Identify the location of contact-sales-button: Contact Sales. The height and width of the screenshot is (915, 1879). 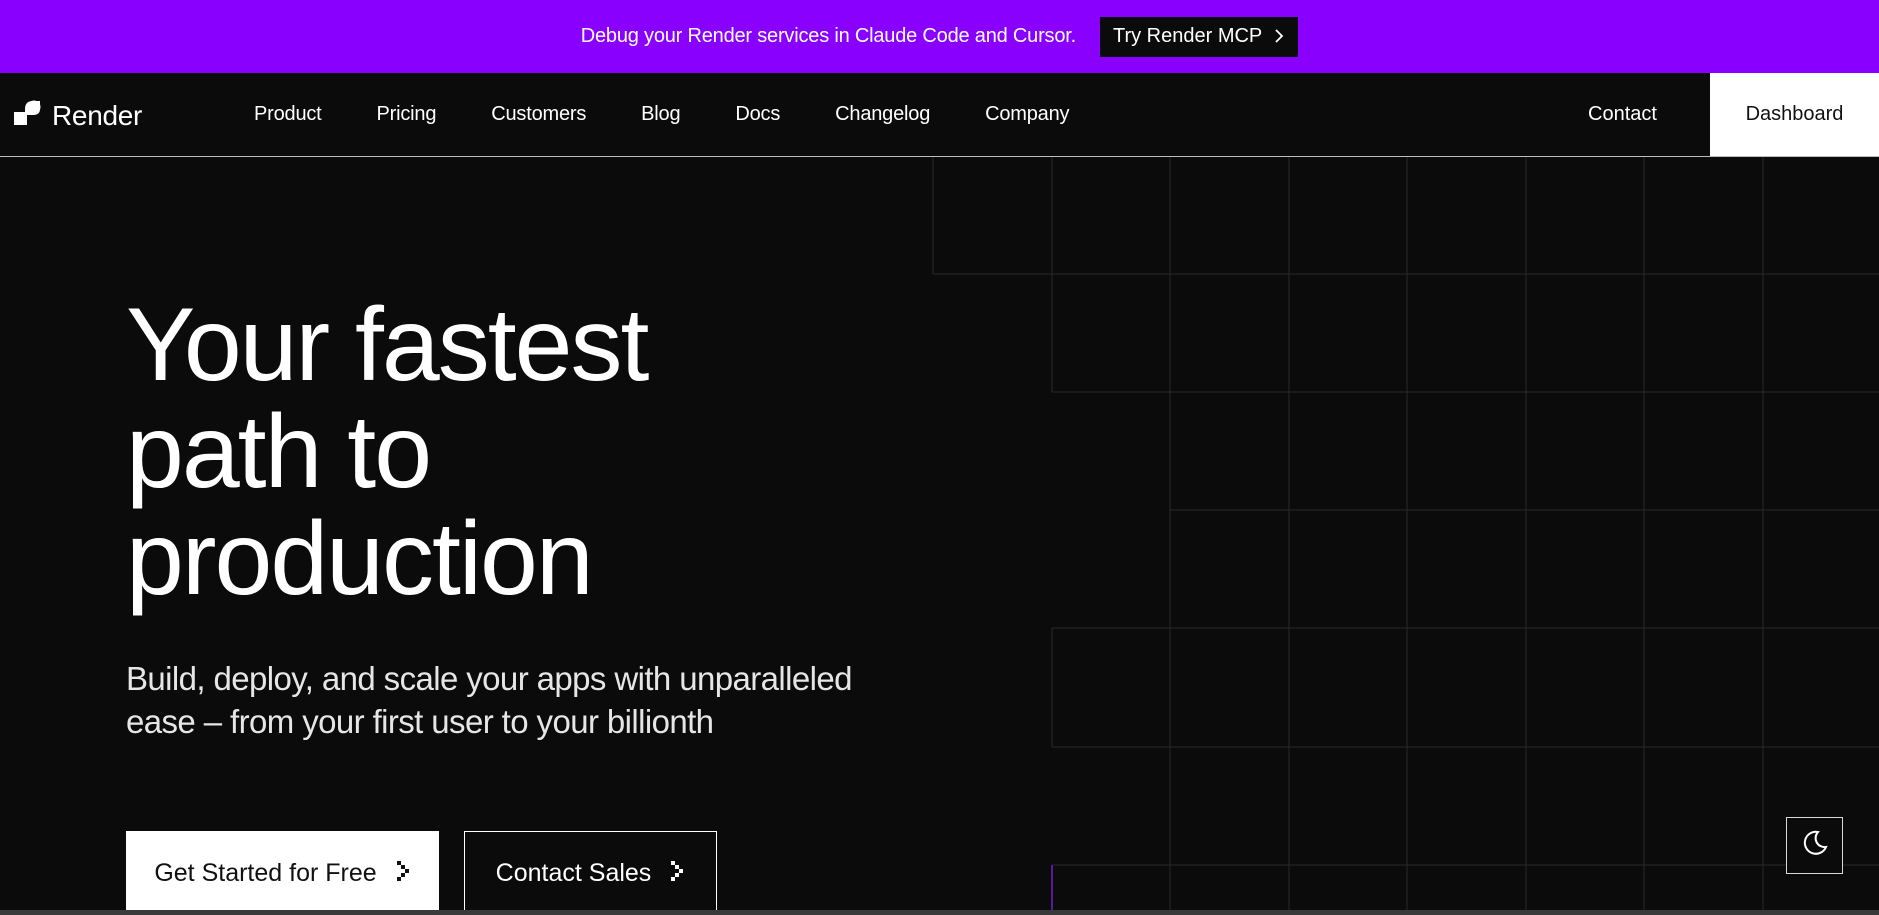
(590, 873).